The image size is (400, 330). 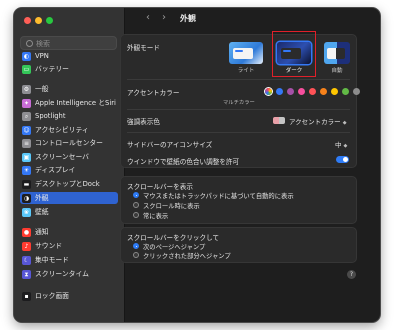 What do you see at coordinates (26, 246) in the screenshot?
I see `speaker-icon: ♪` at bounding box center [26, 246].